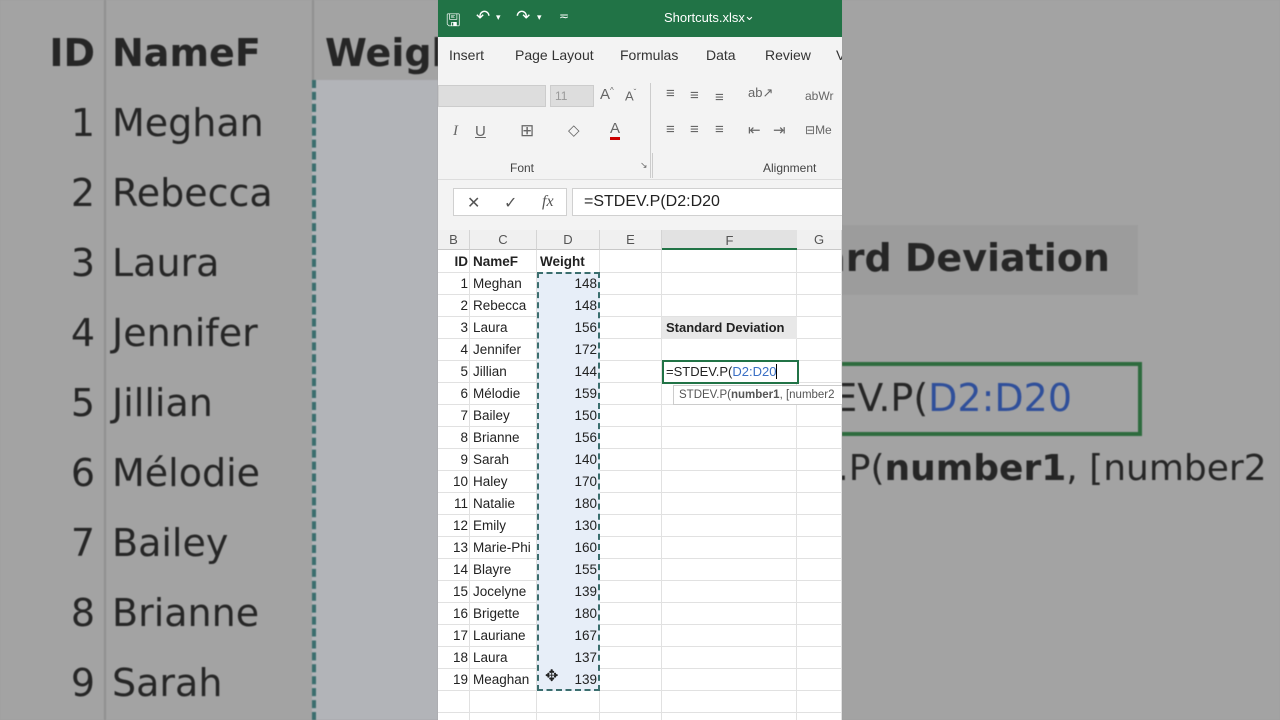 This screenshot has height=720, width=1280. What do you see at coordinates (453, 548) in the screenshot?
I see `cell-id: 13` at bounding box center [453, 548].